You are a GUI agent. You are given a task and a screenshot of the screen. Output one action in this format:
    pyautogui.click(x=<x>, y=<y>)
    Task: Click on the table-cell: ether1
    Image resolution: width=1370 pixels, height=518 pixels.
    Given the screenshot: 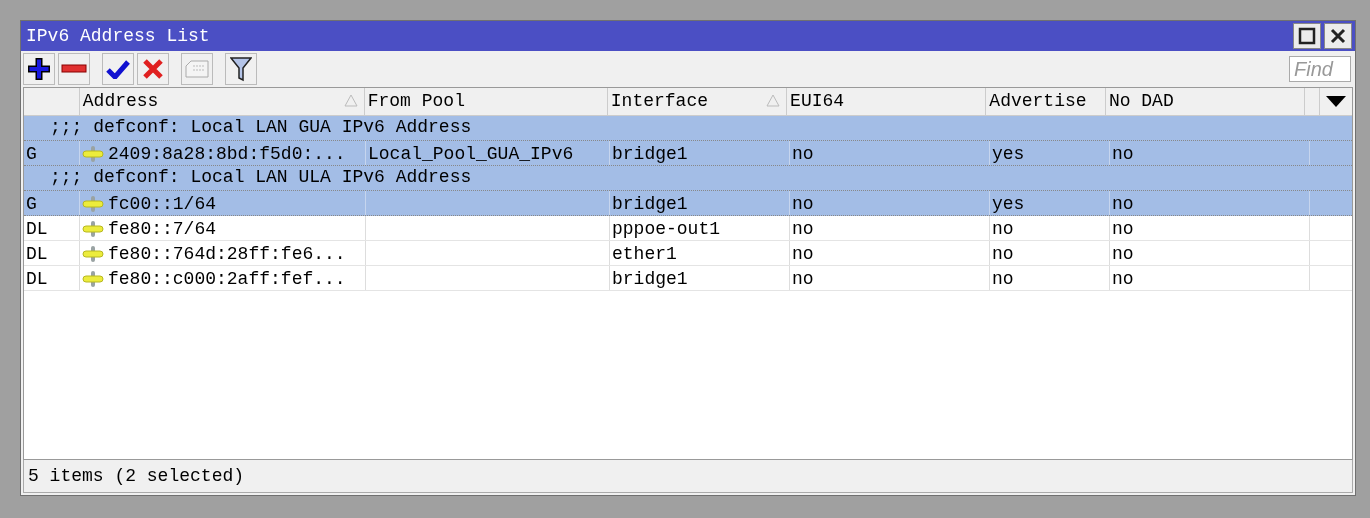 What is the action you would take?
    pyautogui.click(x=644, y=254)
    